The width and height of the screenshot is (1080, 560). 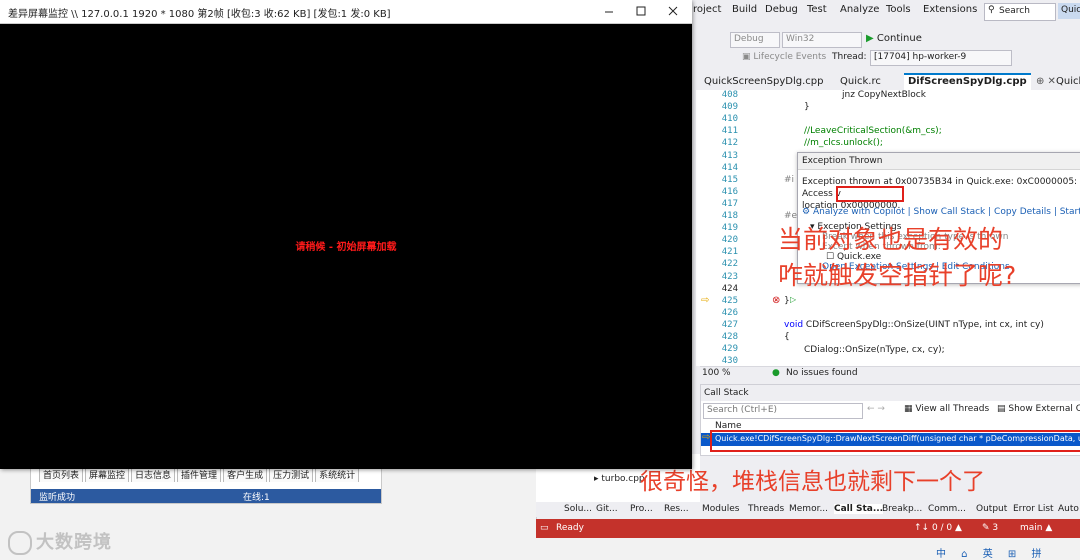 I want to click on search-icon: ⚲, so click(x=991, y=10).